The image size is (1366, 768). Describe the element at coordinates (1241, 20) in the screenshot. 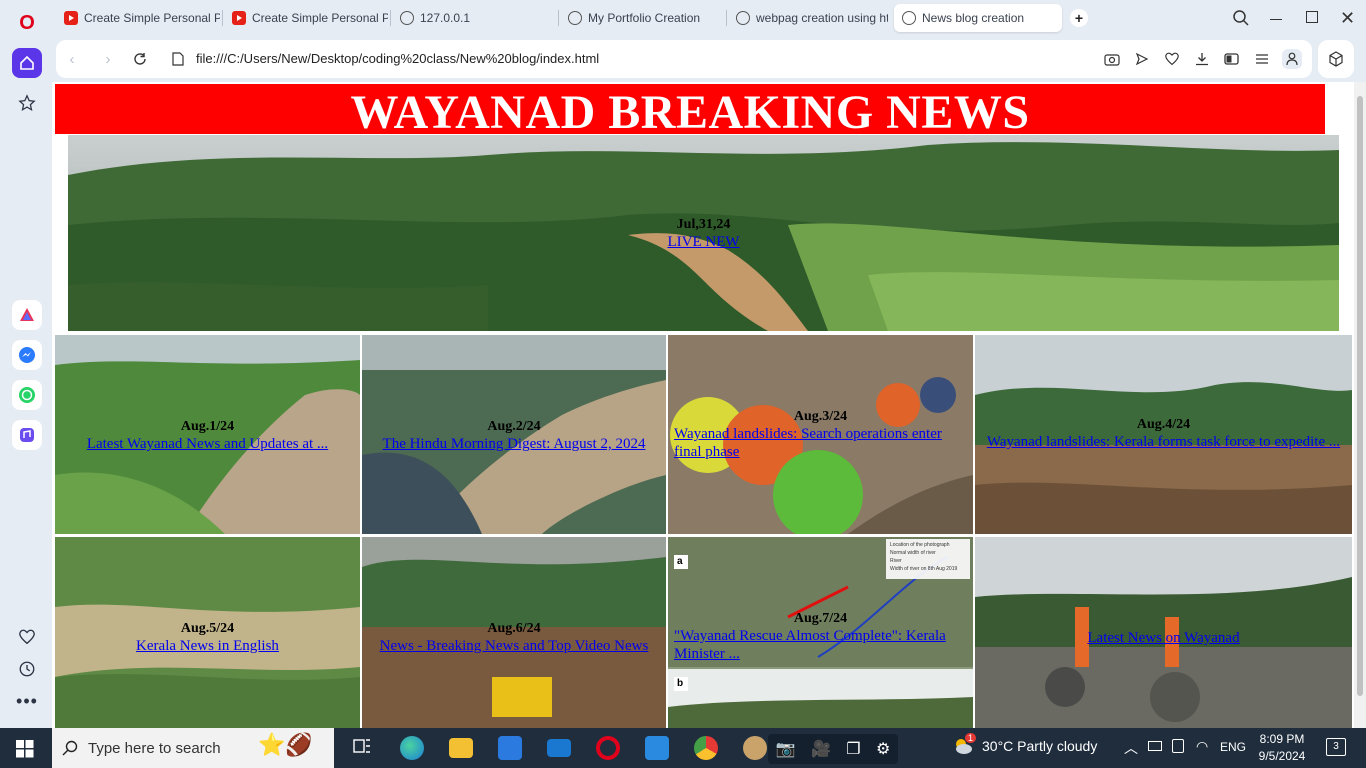

I see `tab-search-icon` at that location.